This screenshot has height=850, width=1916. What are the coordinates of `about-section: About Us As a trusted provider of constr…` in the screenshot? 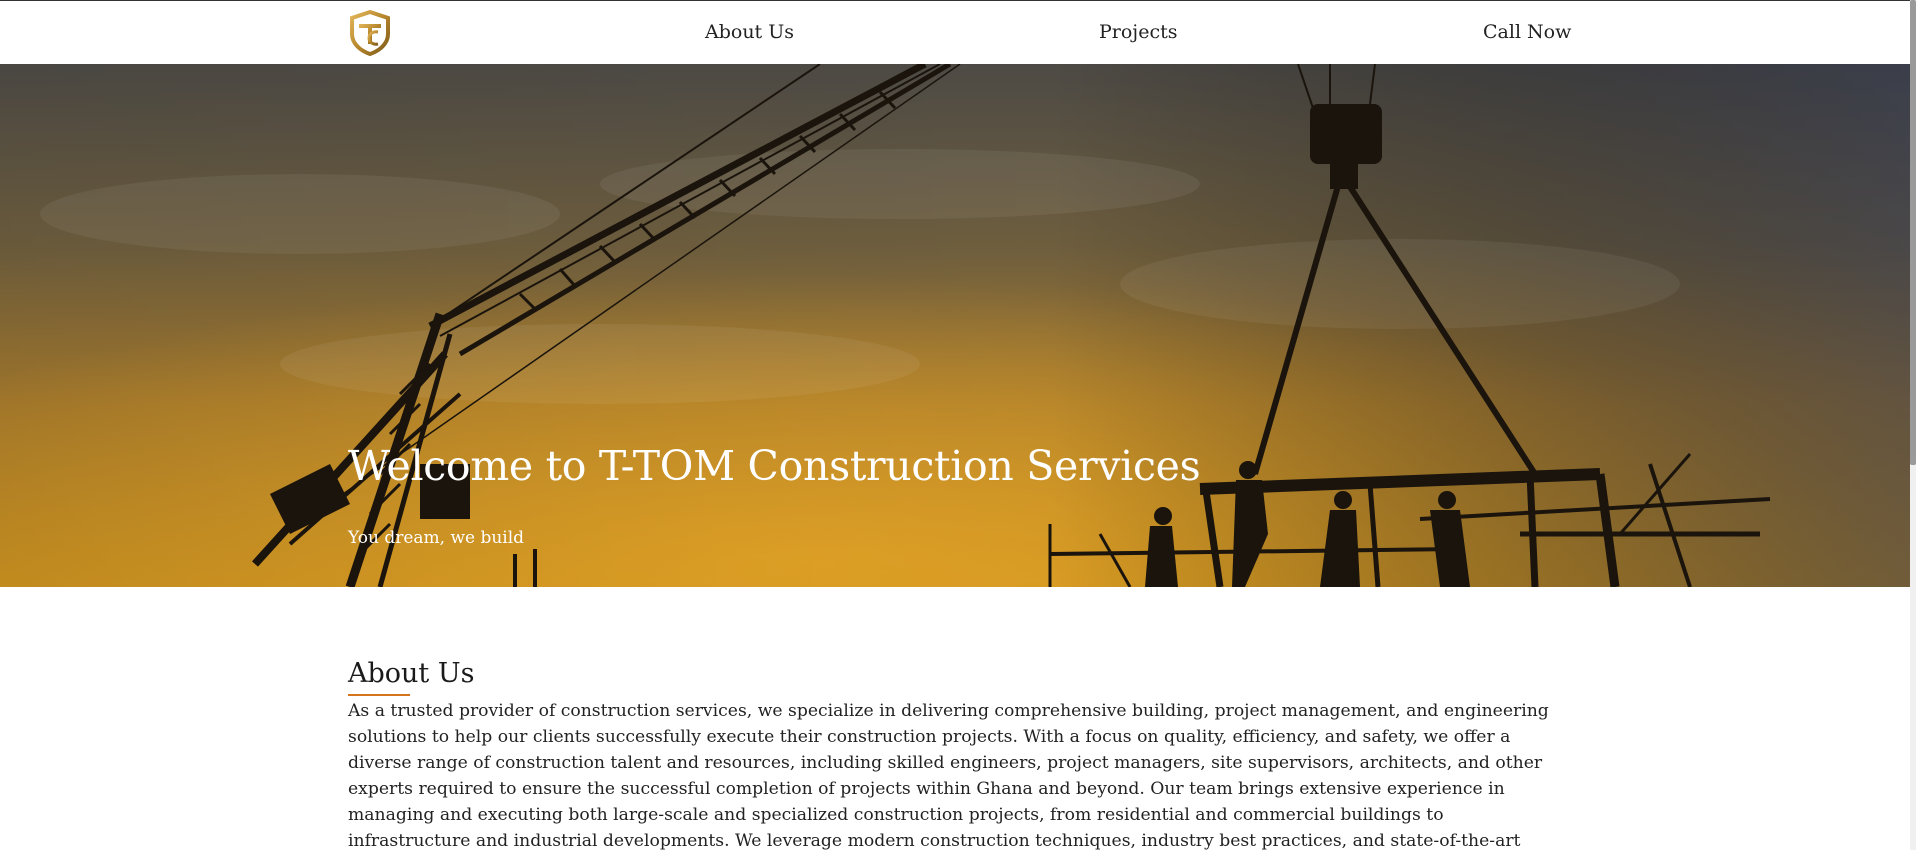 It's located at (954, 753).